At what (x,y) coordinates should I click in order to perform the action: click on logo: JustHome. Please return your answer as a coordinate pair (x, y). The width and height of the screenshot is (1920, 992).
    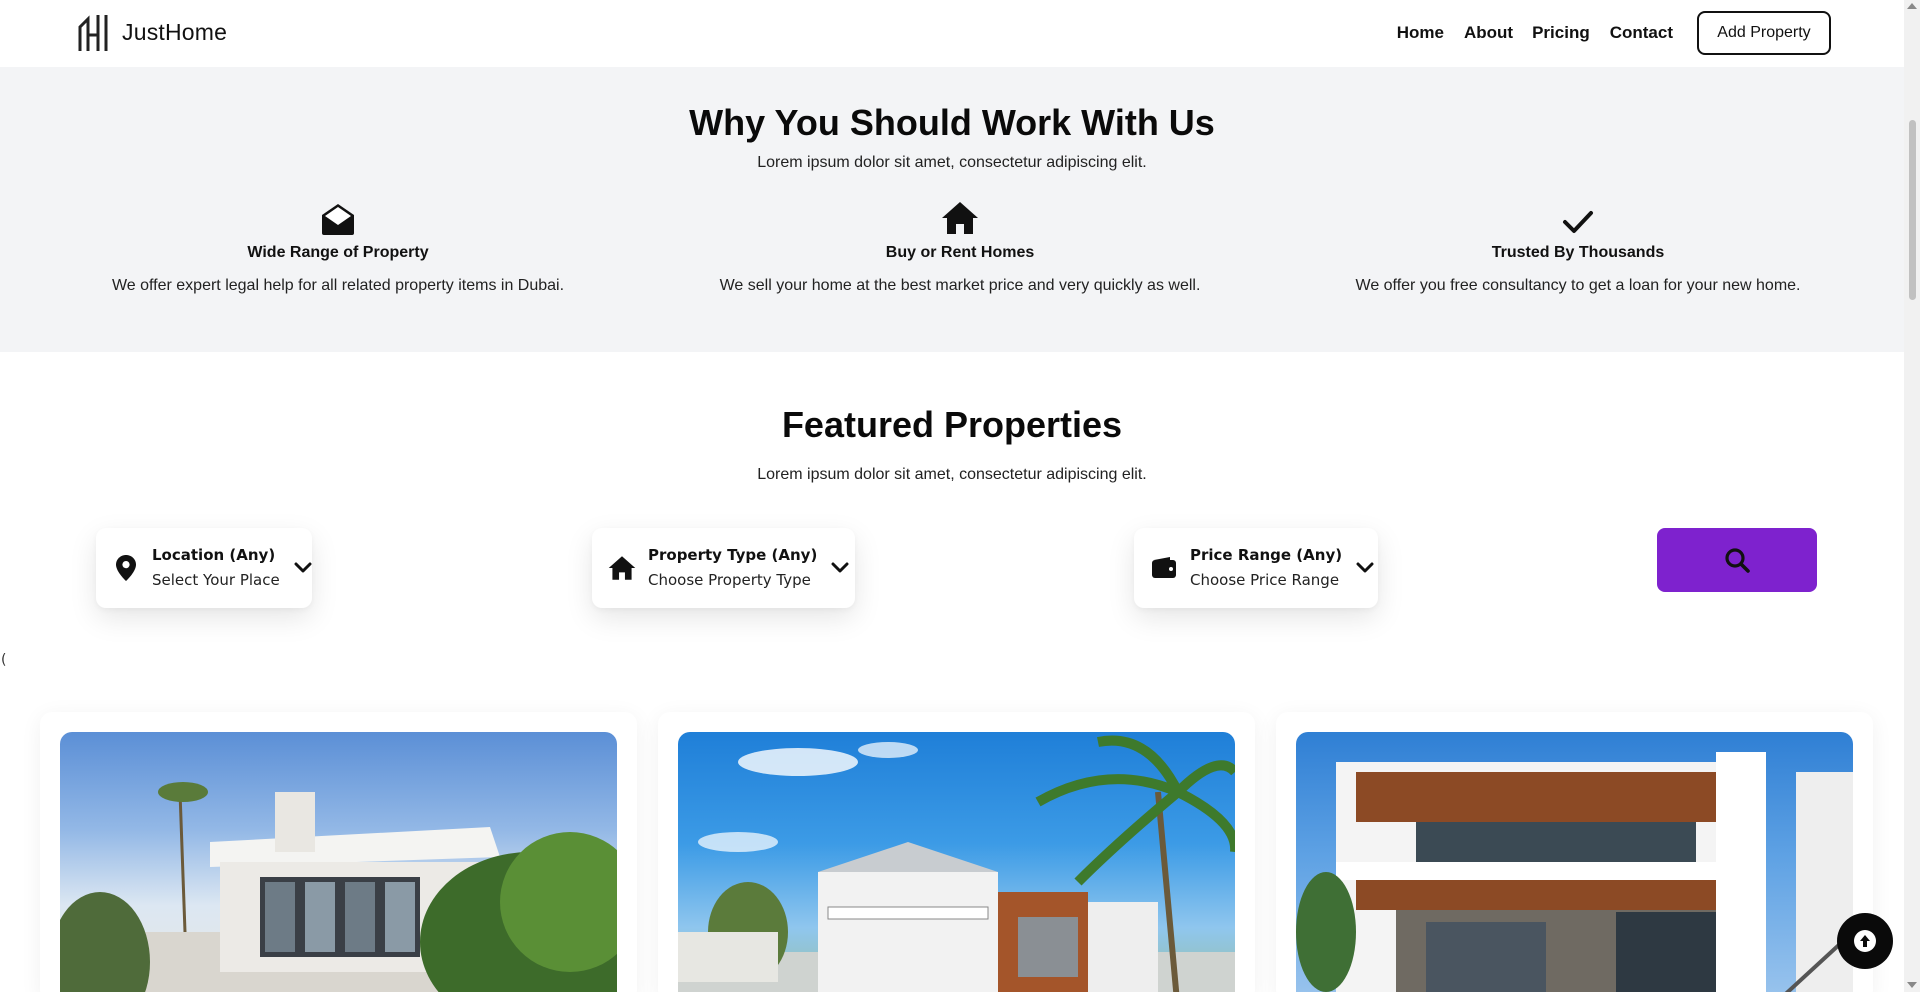
    Looking at the image, I should click on (152, 32).